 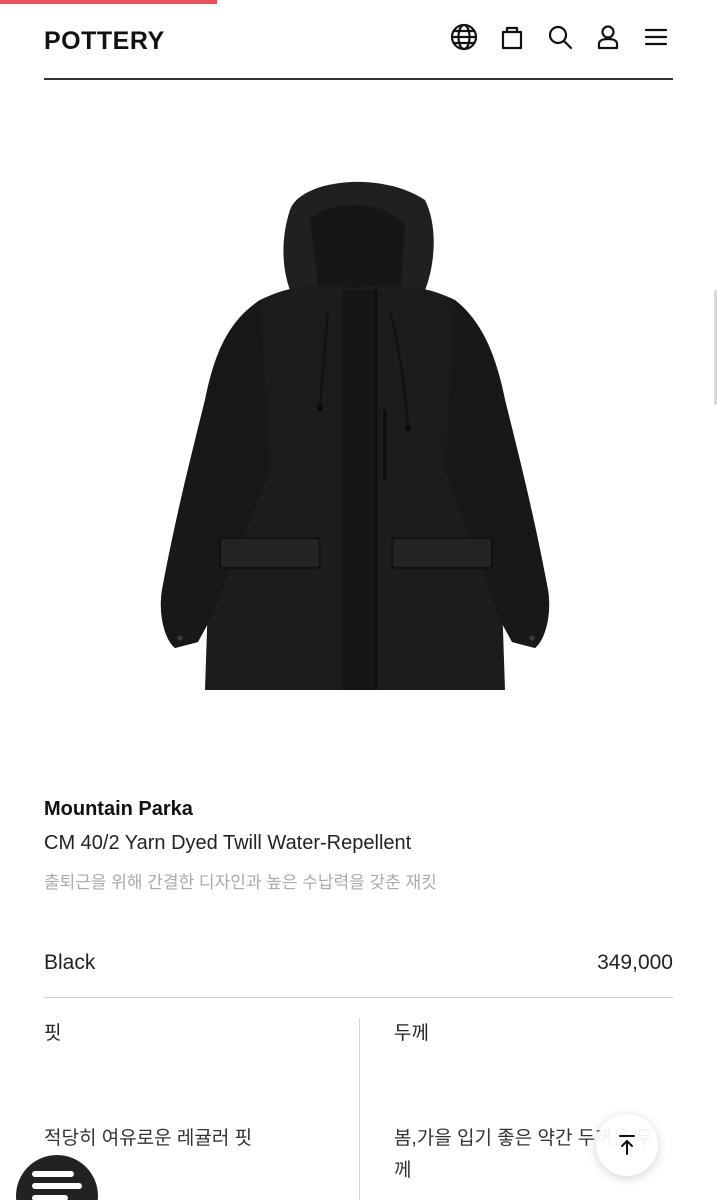 I want to click on chat-button, so click(x=57, y=1177).